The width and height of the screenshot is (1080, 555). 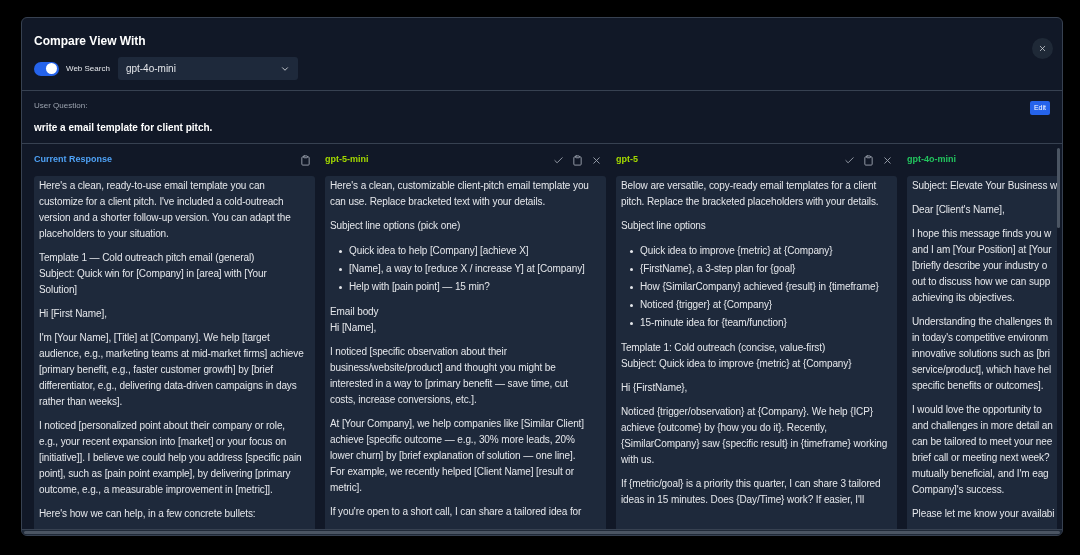 I want to click on response-text-line: Solution], so click(x=59, y=290).